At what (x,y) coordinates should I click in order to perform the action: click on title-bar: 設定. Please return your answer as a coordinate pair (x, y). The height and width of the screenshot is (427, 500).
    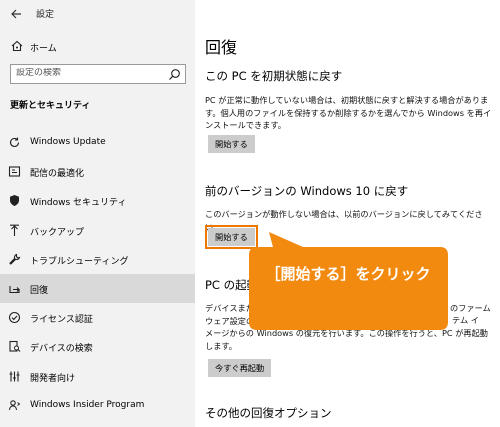
    Looking at the image, I should click on (97, 14).